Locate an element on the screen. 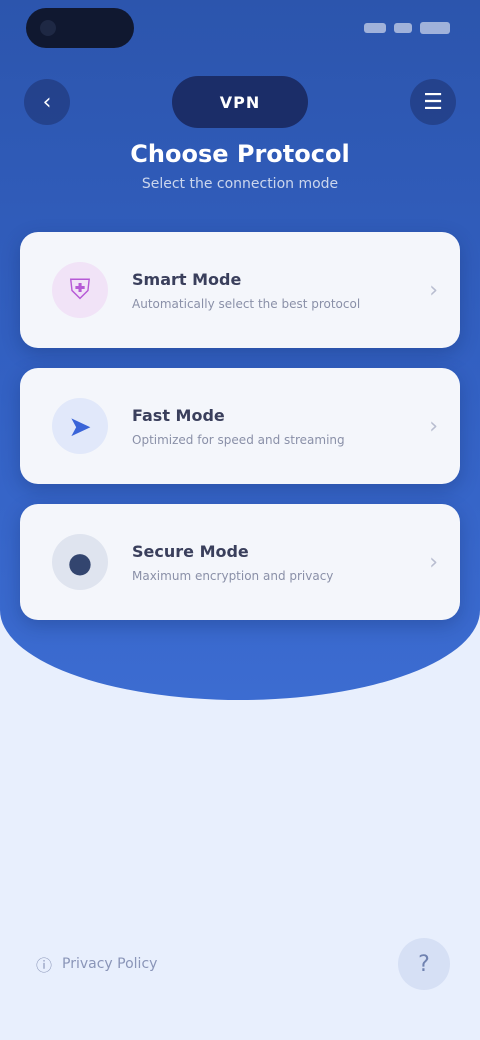  status-bar is located at coordinates (240, 28).